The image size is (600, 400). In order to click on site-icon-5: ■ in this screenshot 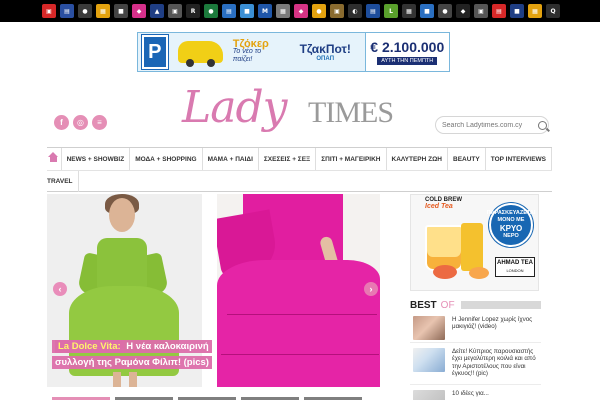, I will do `click(121, 11)`.